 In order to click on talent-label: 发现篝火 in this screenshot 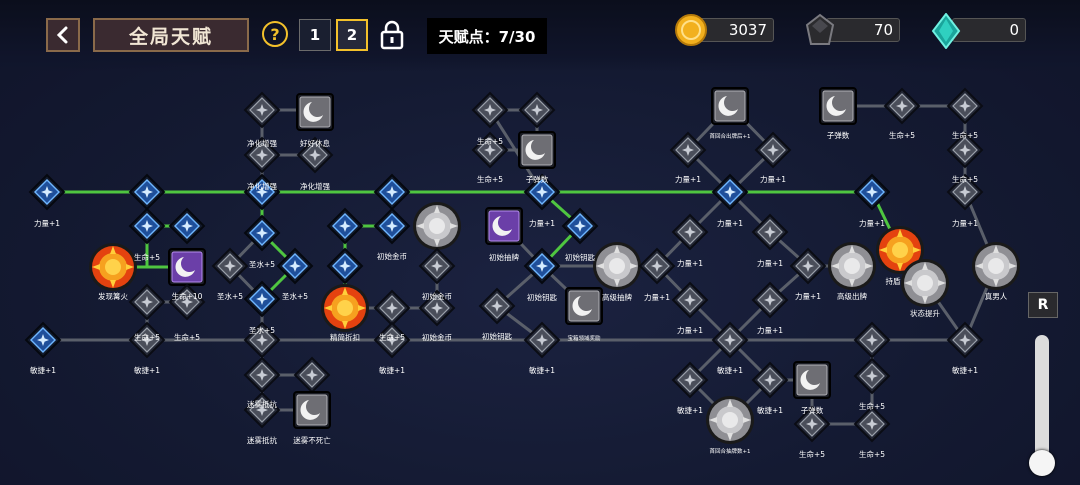, I will do `click(113, 296)`.